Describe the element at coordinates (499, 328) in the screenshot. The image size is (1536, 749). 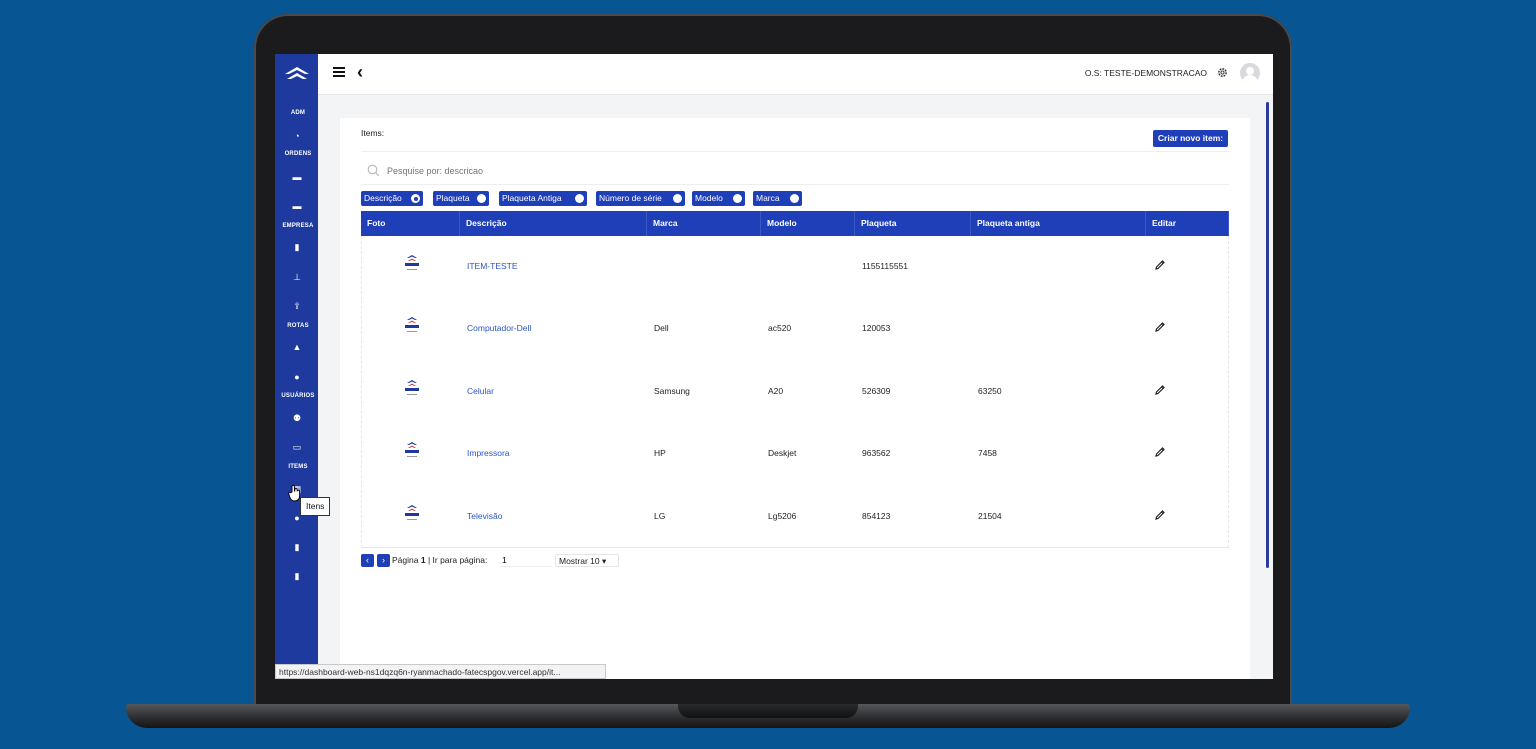
I see `item-link: Computador-Dell` at that location.